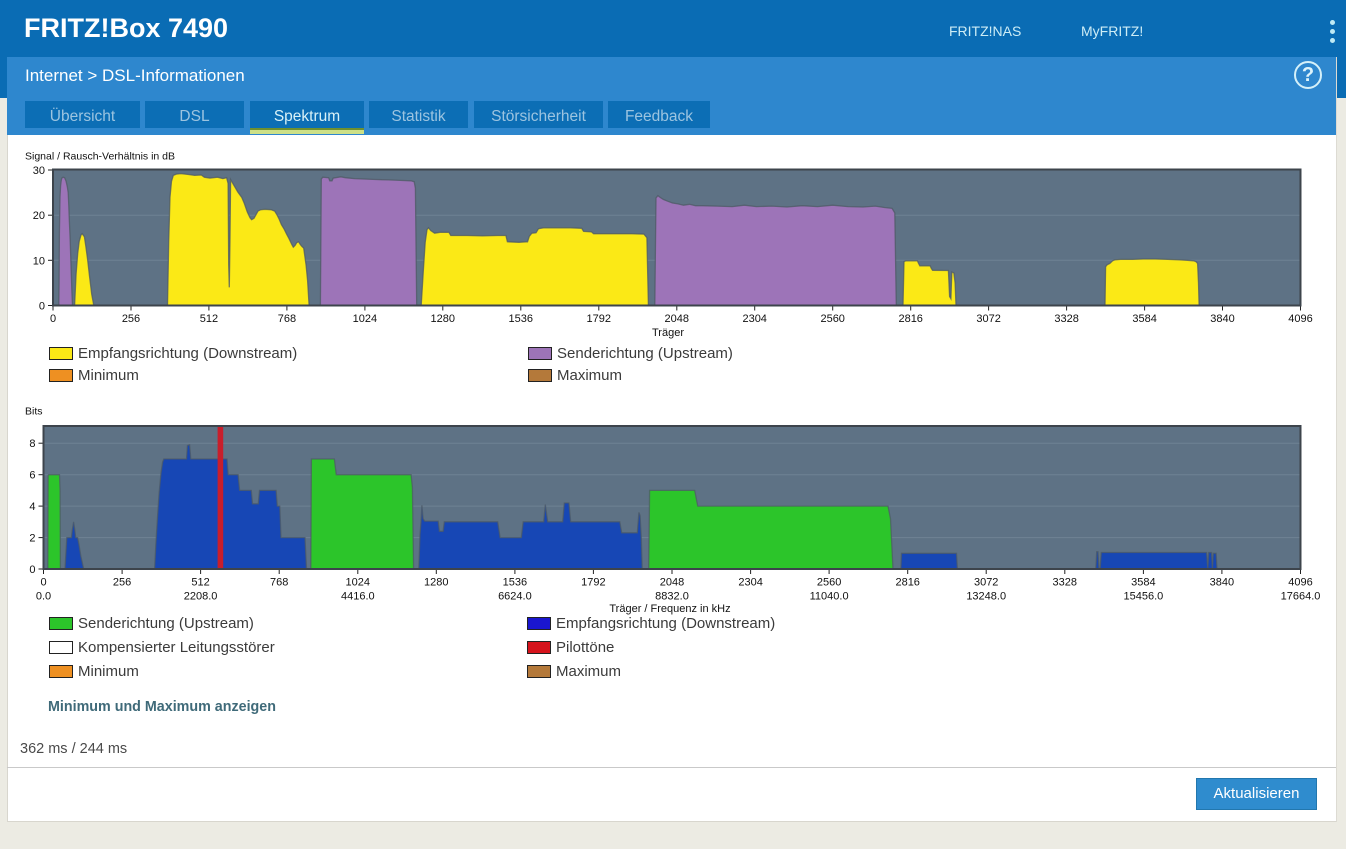 Image resolution: width=1346 pixels, height=849 pixels. Describe the element at coordinates (672, 597) in the screenshot. I see `svg-text: 8832.0` at that location.